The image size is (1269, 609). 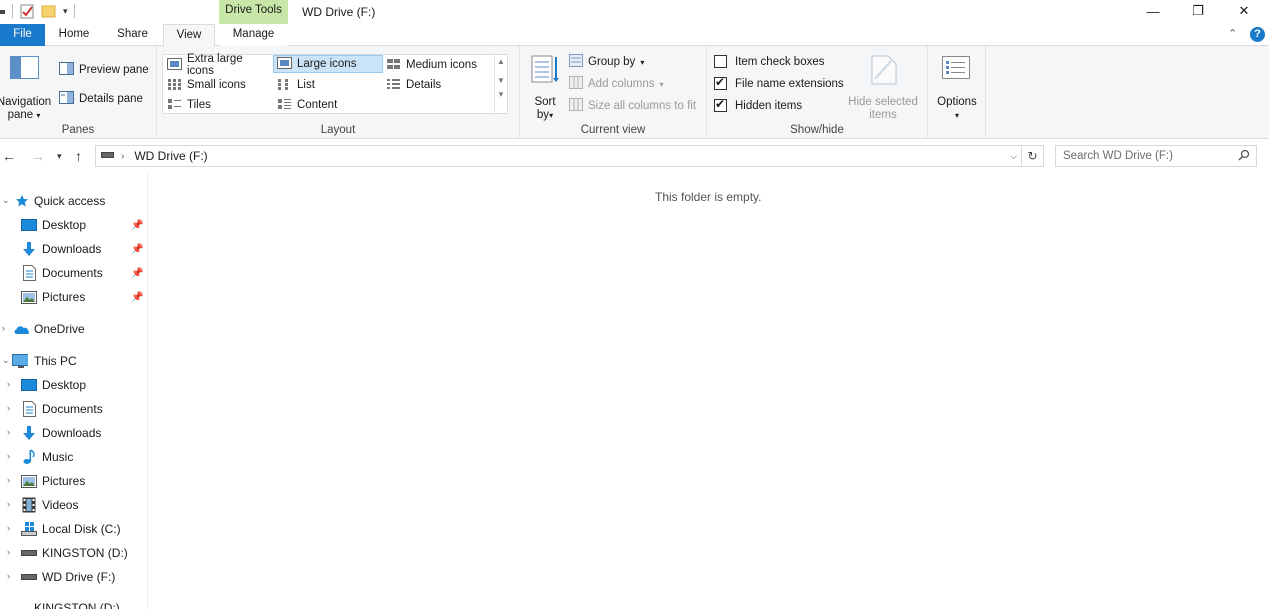 What do you see at coordinates (253, 35) in the screenshot?
I see `tab-manage: Manage` at bounding box center [253, 35].